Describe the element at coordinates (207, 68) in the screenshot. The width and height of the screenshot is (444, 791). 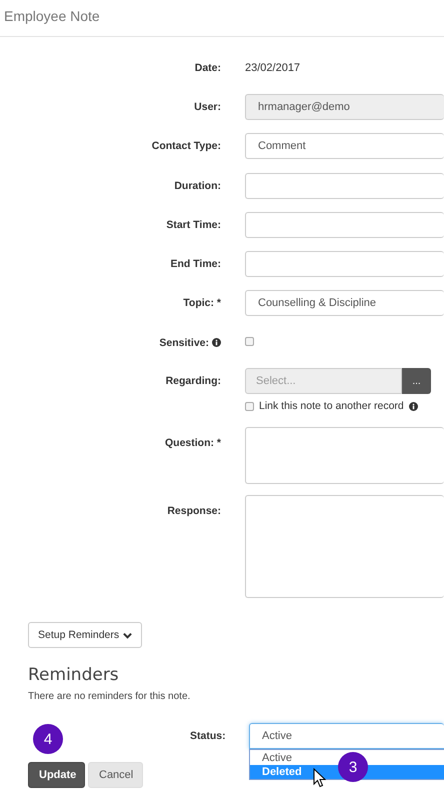
I see `field-label: Date:` at that location.